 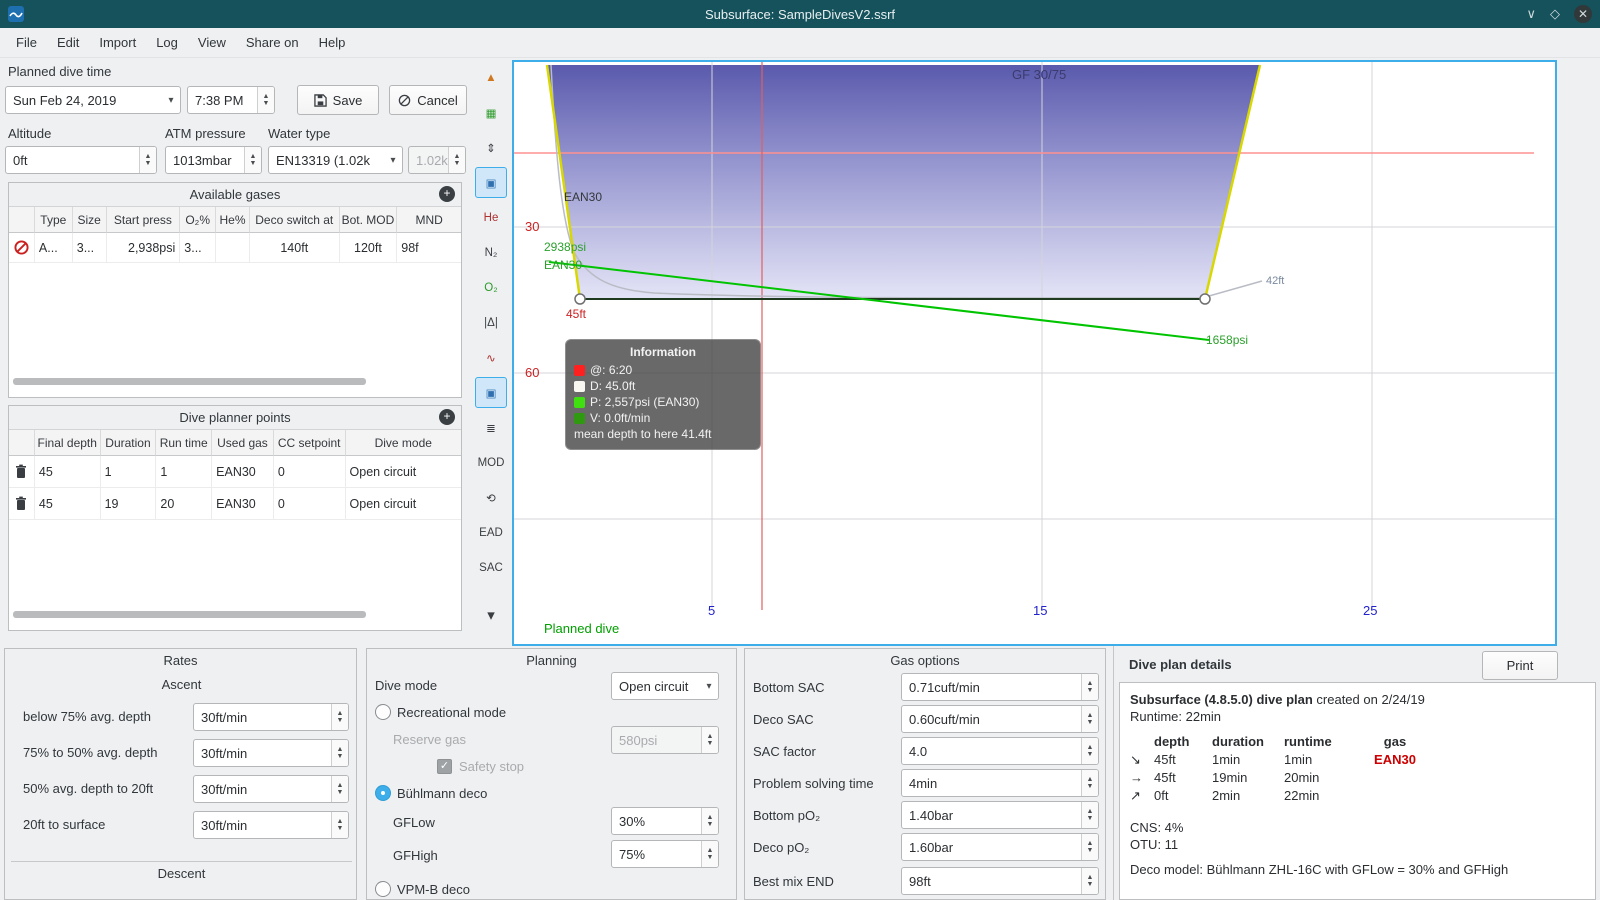 What do you see at coordinates (1000, 815) in the screenshot?
I see `bottom-po2-spinner: 1.40bar ▲ ▼` at bounding box center [1000, 815].